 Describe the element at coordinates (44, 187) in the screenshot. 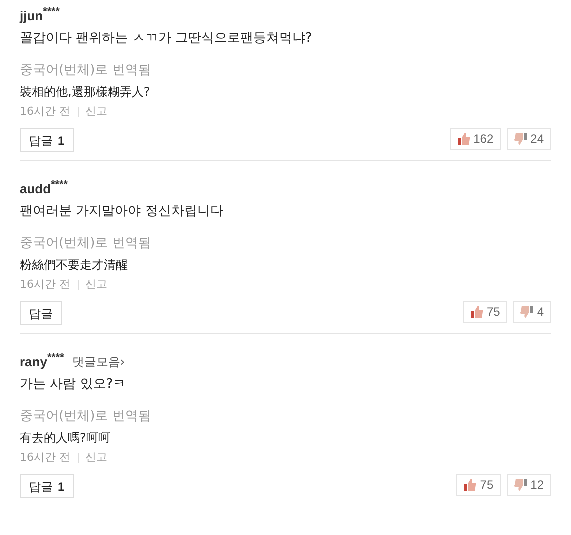

I see `comment-author: audd$^{****}$` at that location.